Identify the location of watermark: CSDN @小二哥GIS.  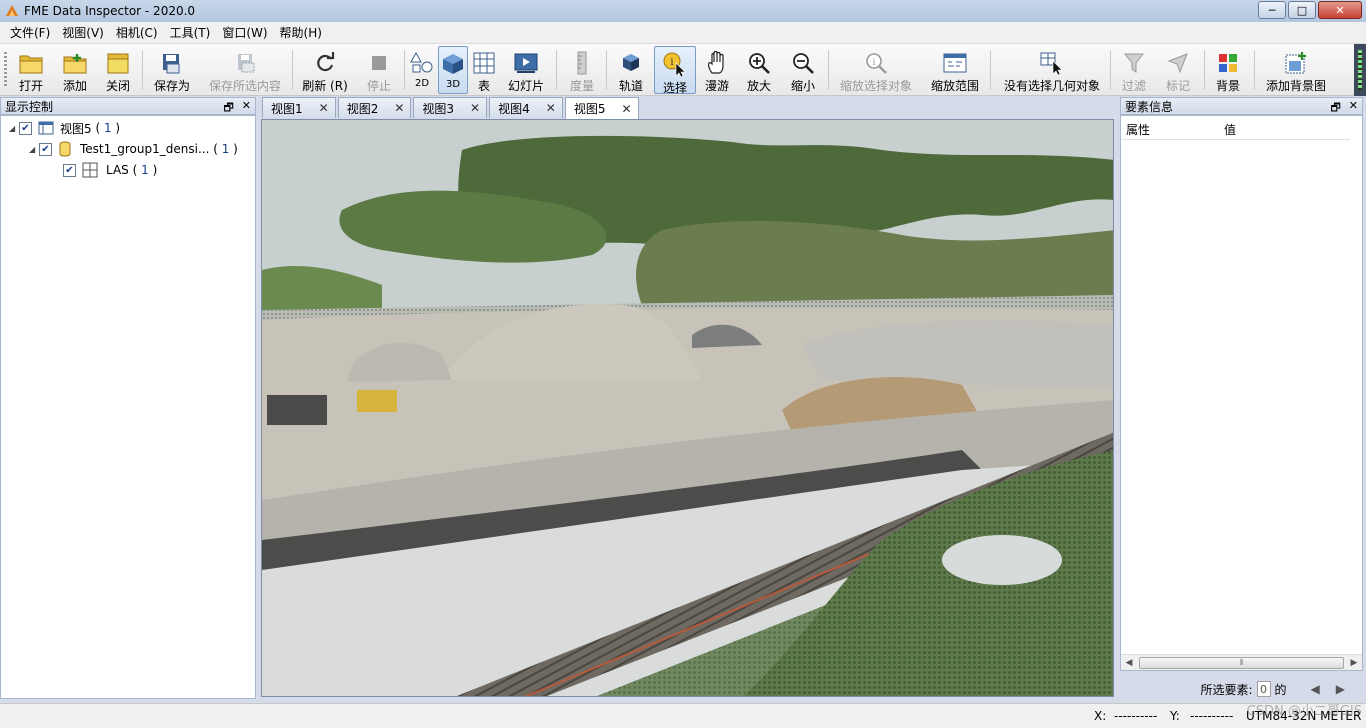
(1304, 711).